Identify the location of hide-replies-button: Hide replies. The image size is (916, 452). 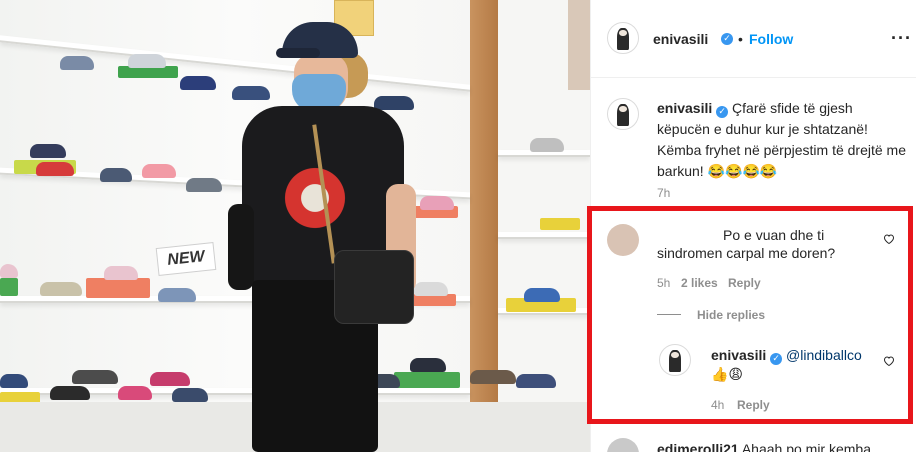
(731, 315).